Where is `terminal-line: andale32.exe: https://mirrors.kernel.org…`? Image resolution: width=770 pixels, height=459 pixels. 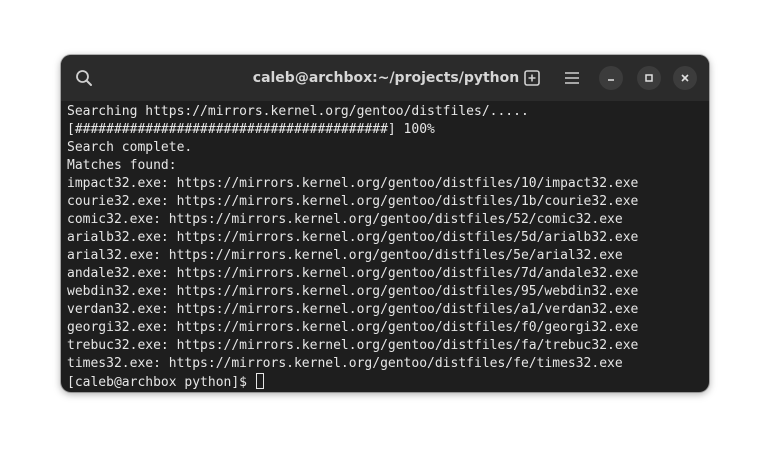 terminal-line: andale32.exe: https://mirrors.kernel.org… is located at coordinates (353, 273).